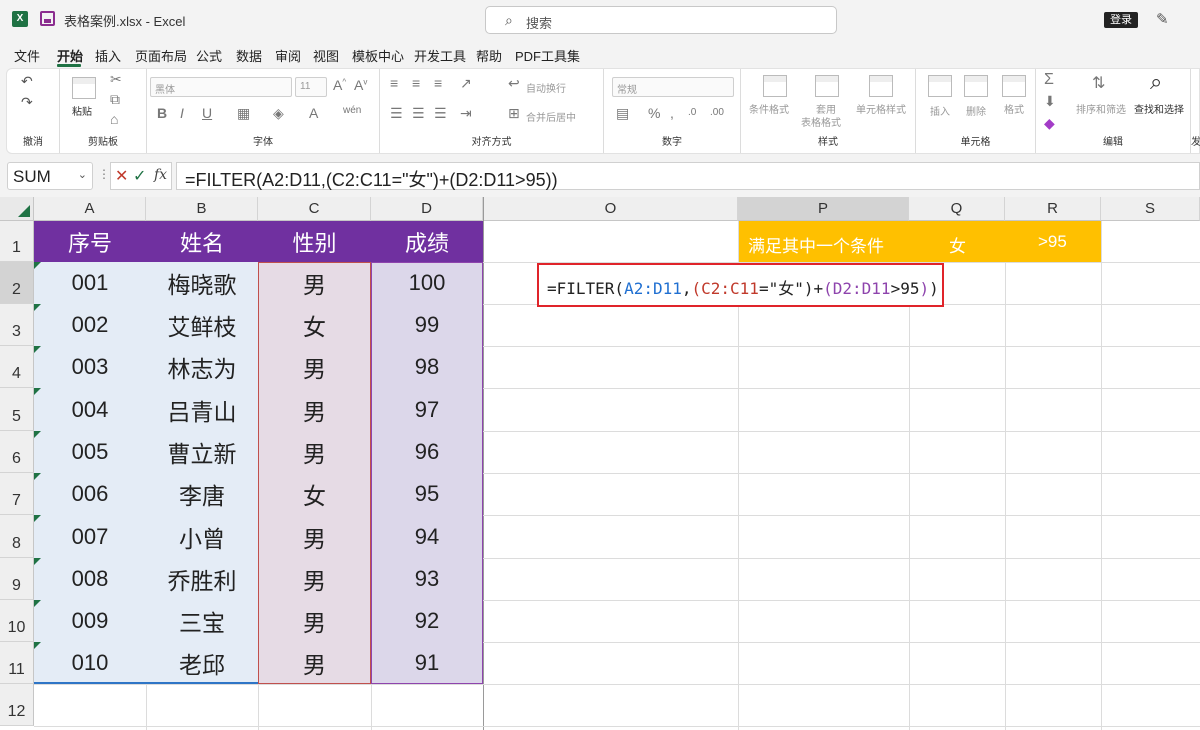 The height and width of the screenshot is (730, 1200). Describe the element at coordinates (47, 18) in the screenshot. I see `save-icon` at that location.